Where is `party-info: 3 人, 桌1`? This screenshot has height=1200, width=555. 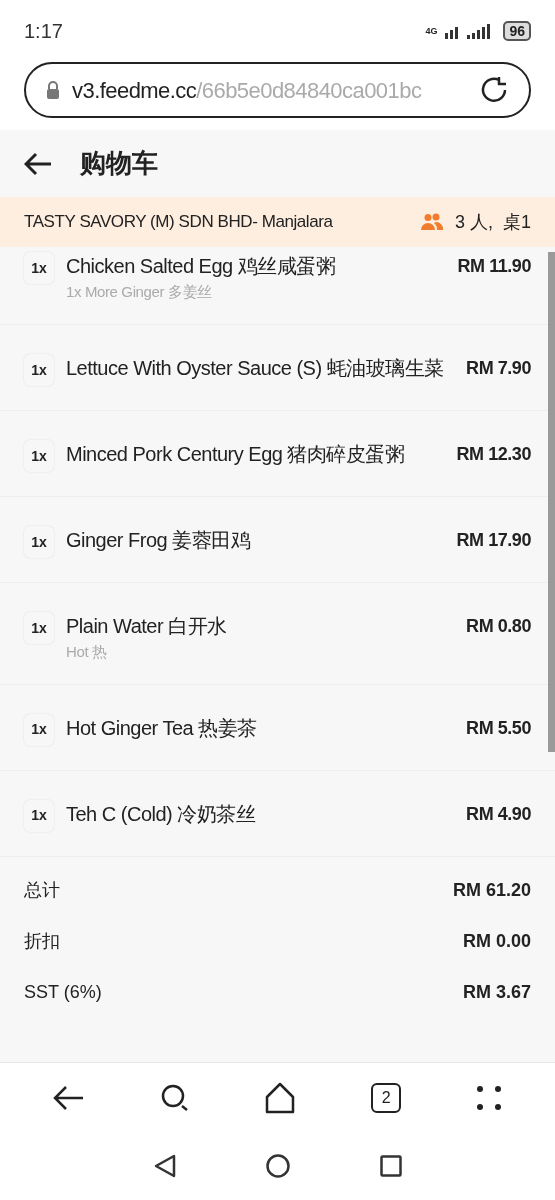
party-info: 3 人, 桌1 is located at coordinates (492, 222).